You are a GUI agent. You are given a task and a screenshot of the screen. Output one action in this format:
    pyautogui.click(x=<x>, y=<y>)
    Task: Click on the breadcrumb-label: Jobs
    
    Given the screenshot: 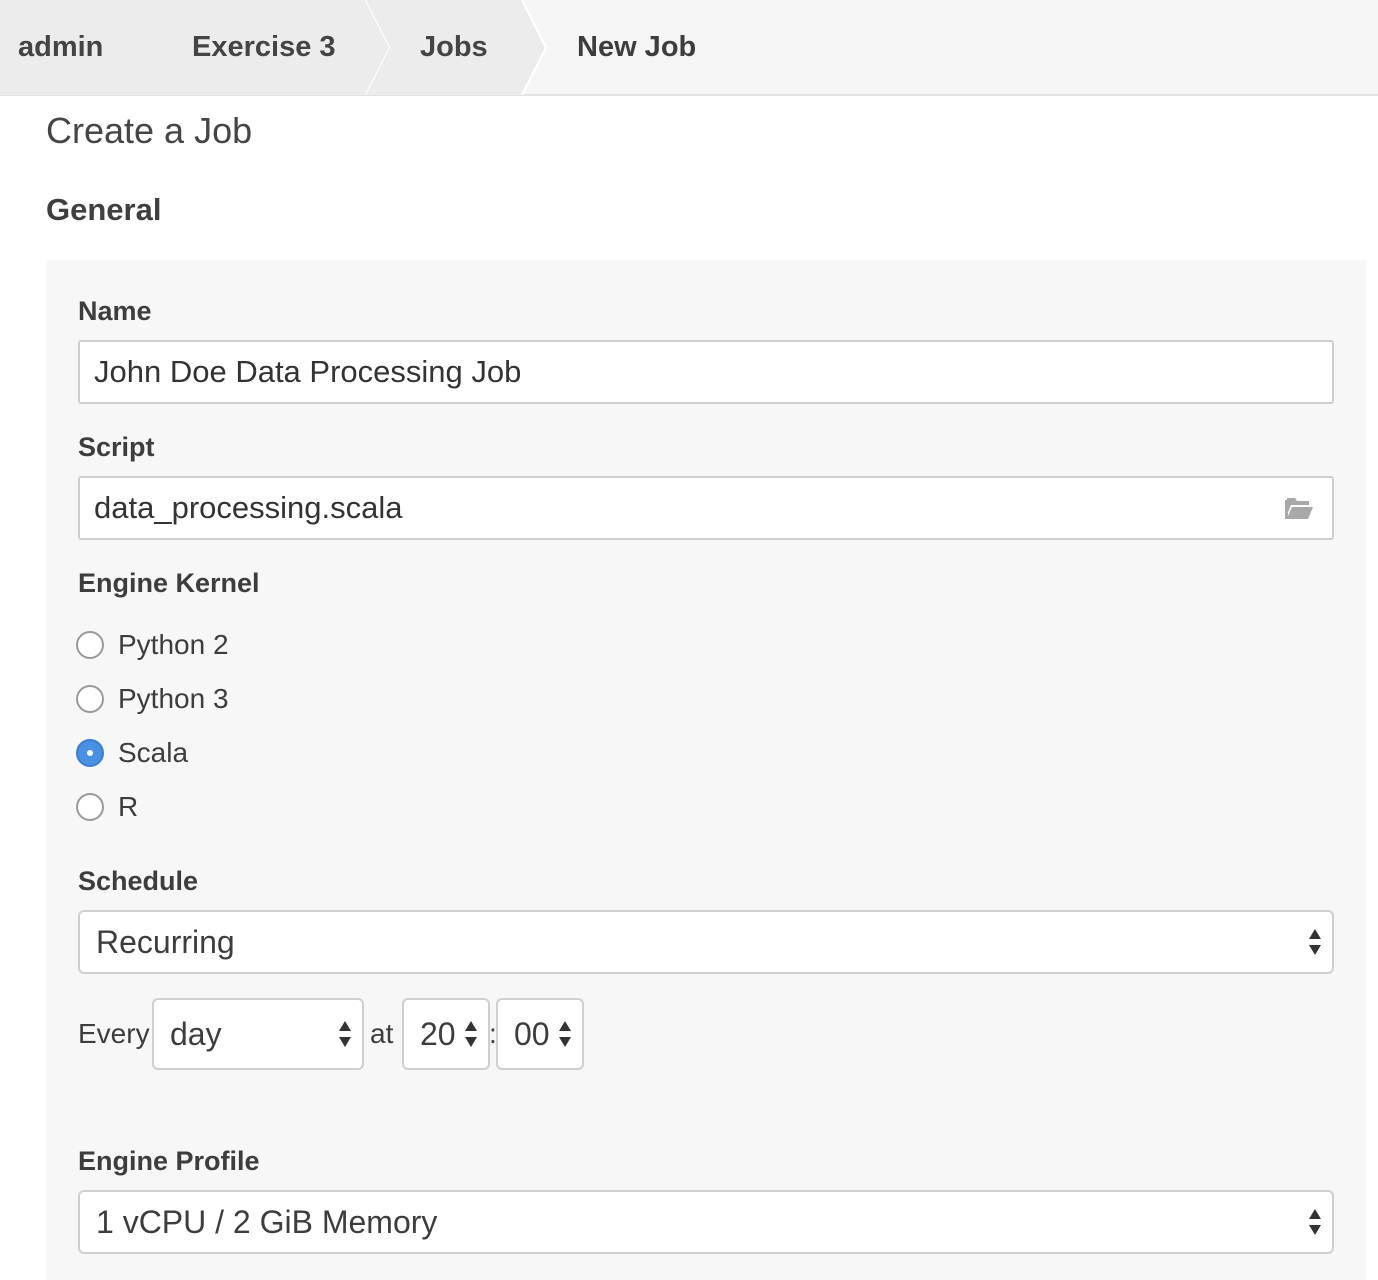 What is the action you would take?
    pyautogui.click(x=454, y=47)
    